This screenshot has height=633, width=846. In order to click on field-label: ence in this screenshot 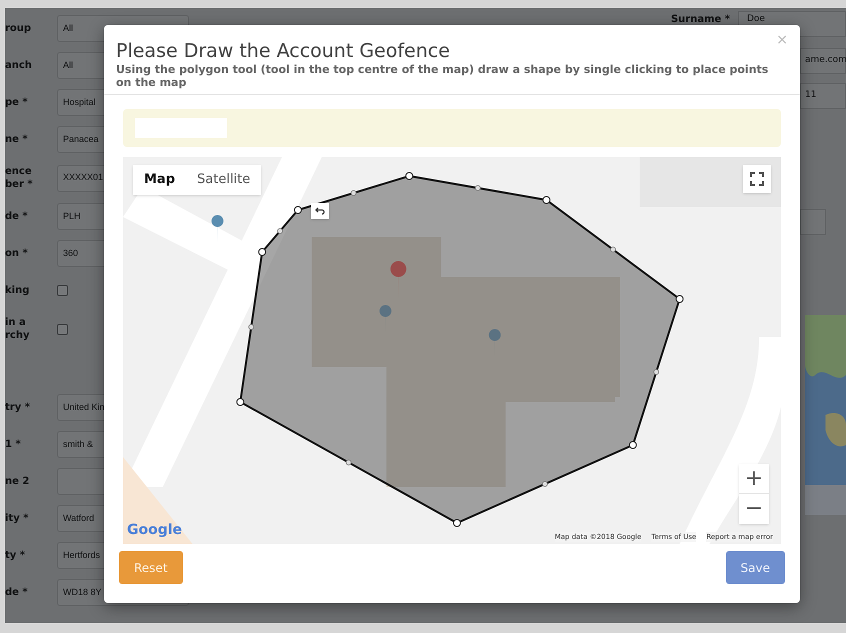, I will do `click(19, 171)`.